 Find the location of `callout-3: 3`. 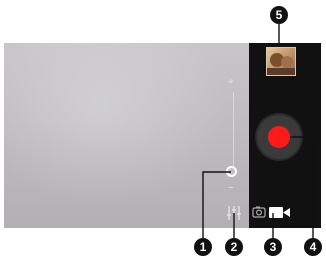

callout-3: 3 is located at coordinates (273, 247).